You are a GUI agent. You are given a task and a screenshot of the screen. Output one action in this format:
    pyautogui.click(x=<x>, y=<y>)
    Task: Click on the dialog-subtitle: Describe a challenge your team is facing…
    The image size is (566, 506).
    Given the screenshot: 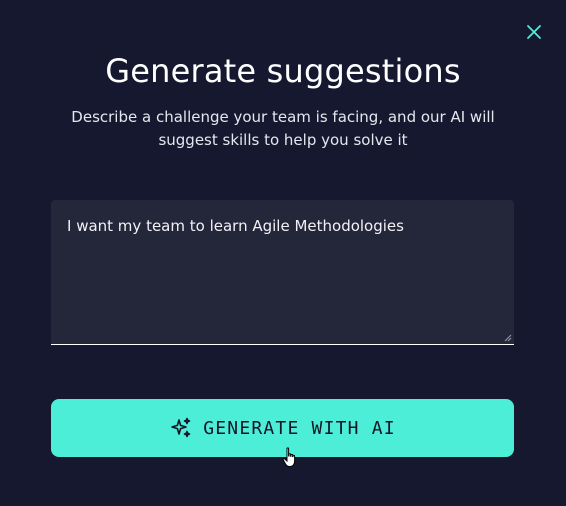 What is the action you would take?
    pyautogui.click(x=283, y=128)
    